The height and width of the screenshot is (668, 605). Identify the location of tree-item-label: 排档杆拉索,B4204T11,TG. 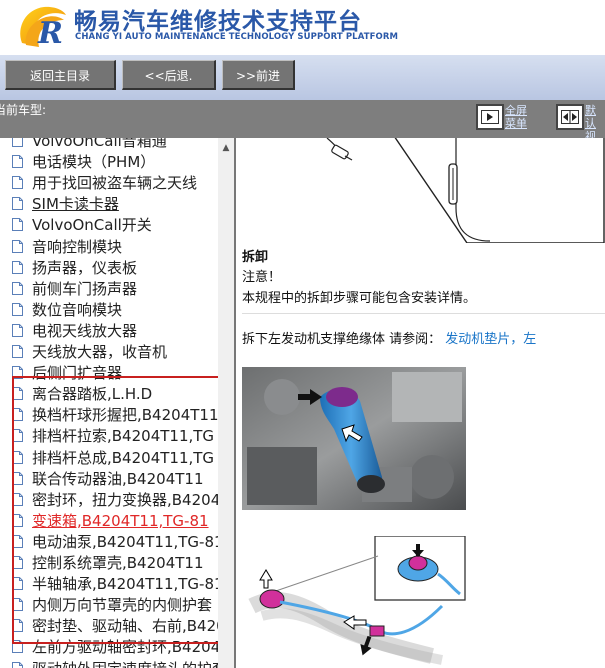
(123, 436).